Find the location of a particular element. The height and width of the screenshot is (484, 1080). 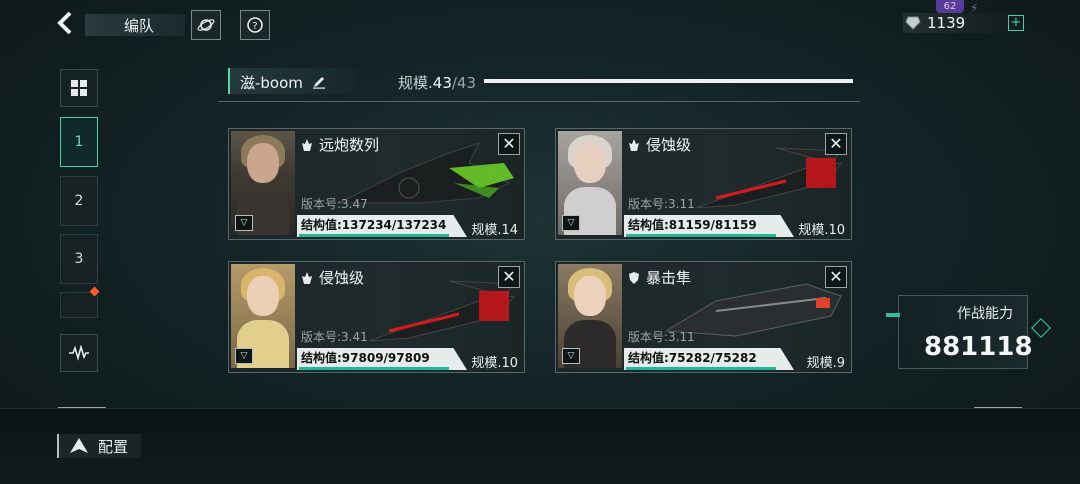

ship-card: ▽ 侵蚀级 ✕ 版本号:3.41 结构值:97809/97809 规模.10 is located at coordinates (376, 317).